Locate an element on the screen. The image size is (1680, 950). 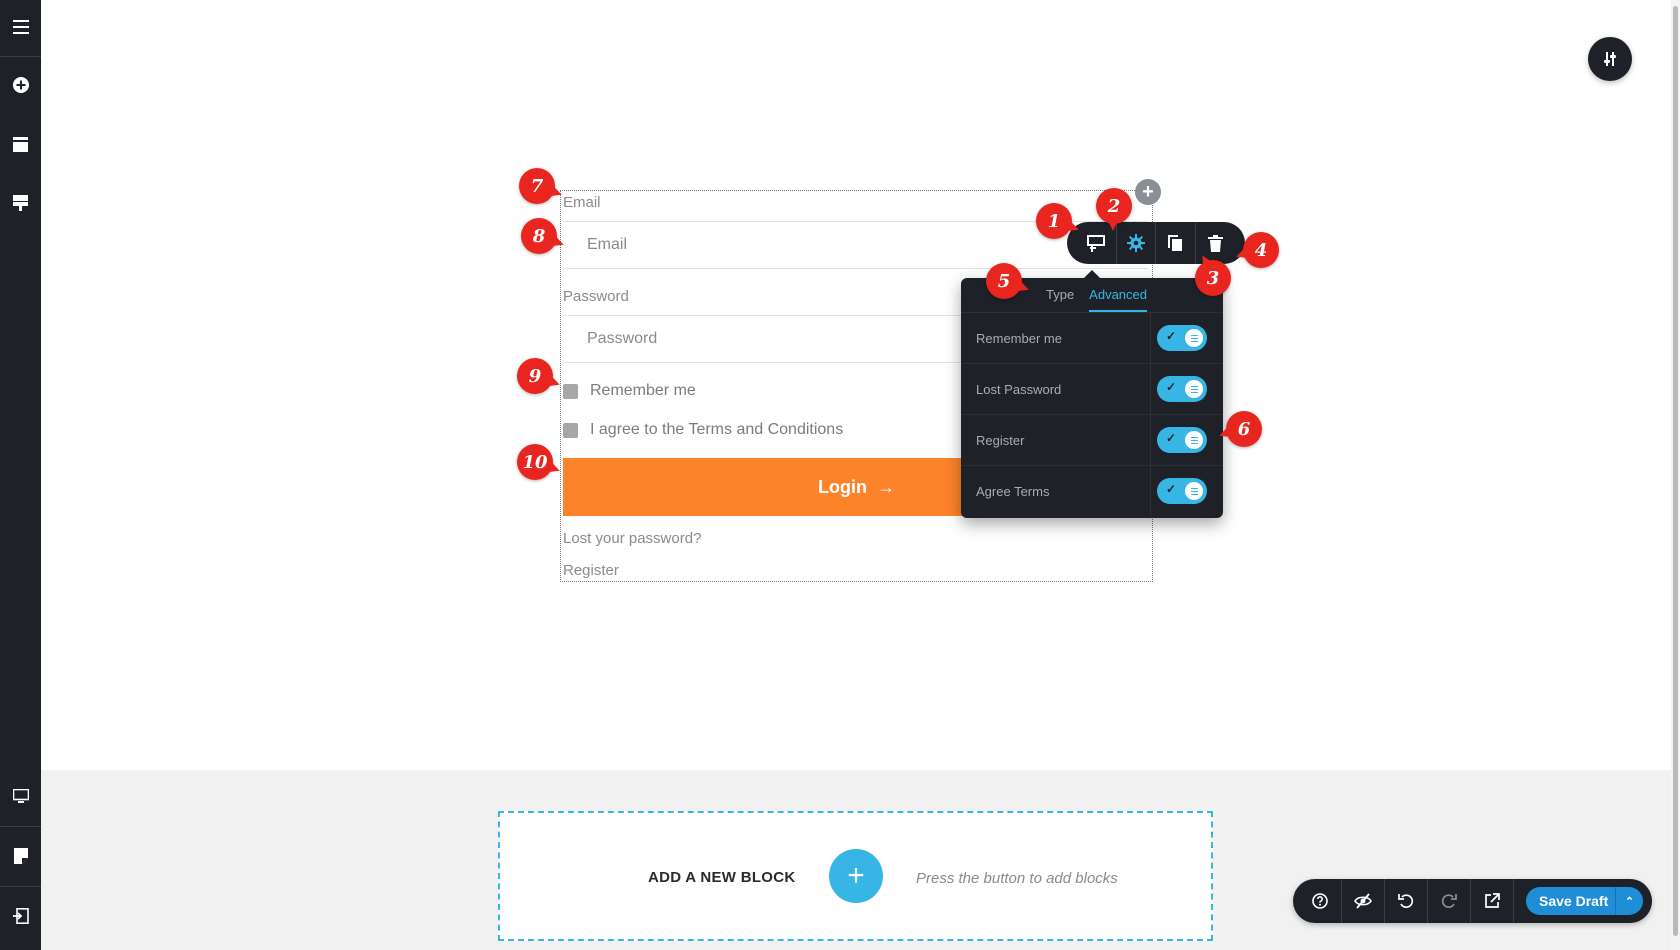
email-label: Email is located at coordinates (582, 202).